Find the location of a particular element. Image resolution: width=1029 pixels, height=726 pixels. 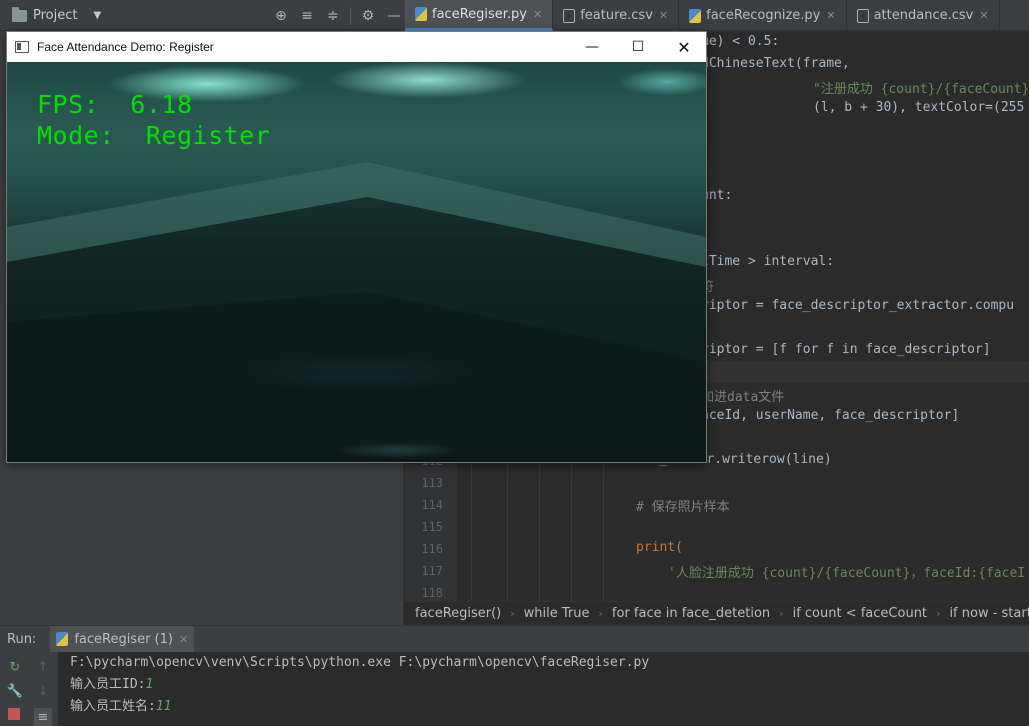

run-tab: faceRegiser (1) ✕ is located at coordinates (122, 639).